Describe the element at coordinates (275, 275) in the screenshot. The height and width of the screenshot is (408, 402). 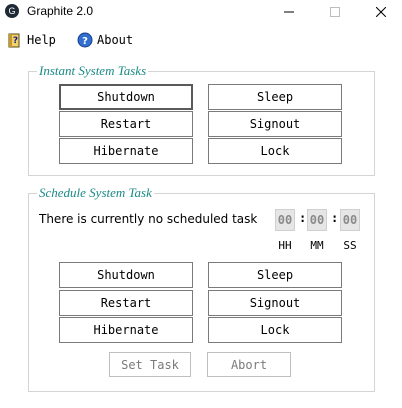
I see `schedule-sleep-button: Sleep` at that location.